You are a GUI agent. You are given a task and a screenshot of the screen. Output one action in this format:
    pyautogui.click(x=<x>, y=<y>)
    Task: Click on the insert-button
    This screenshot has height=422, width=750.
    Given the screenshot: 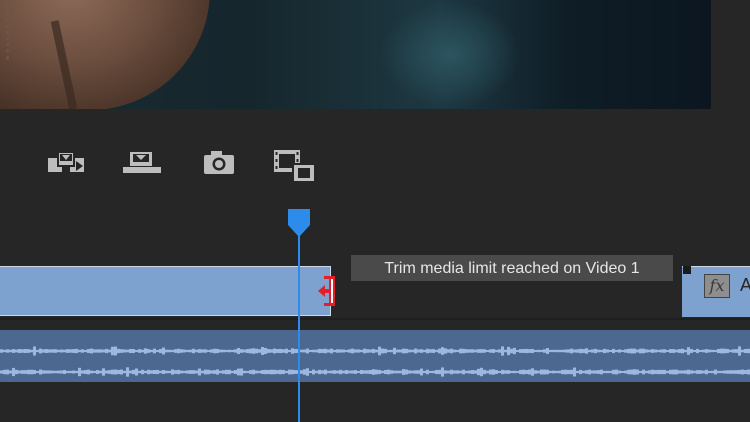 What is the action you would take?
    pyautogui.click(x=67, y=166)
    